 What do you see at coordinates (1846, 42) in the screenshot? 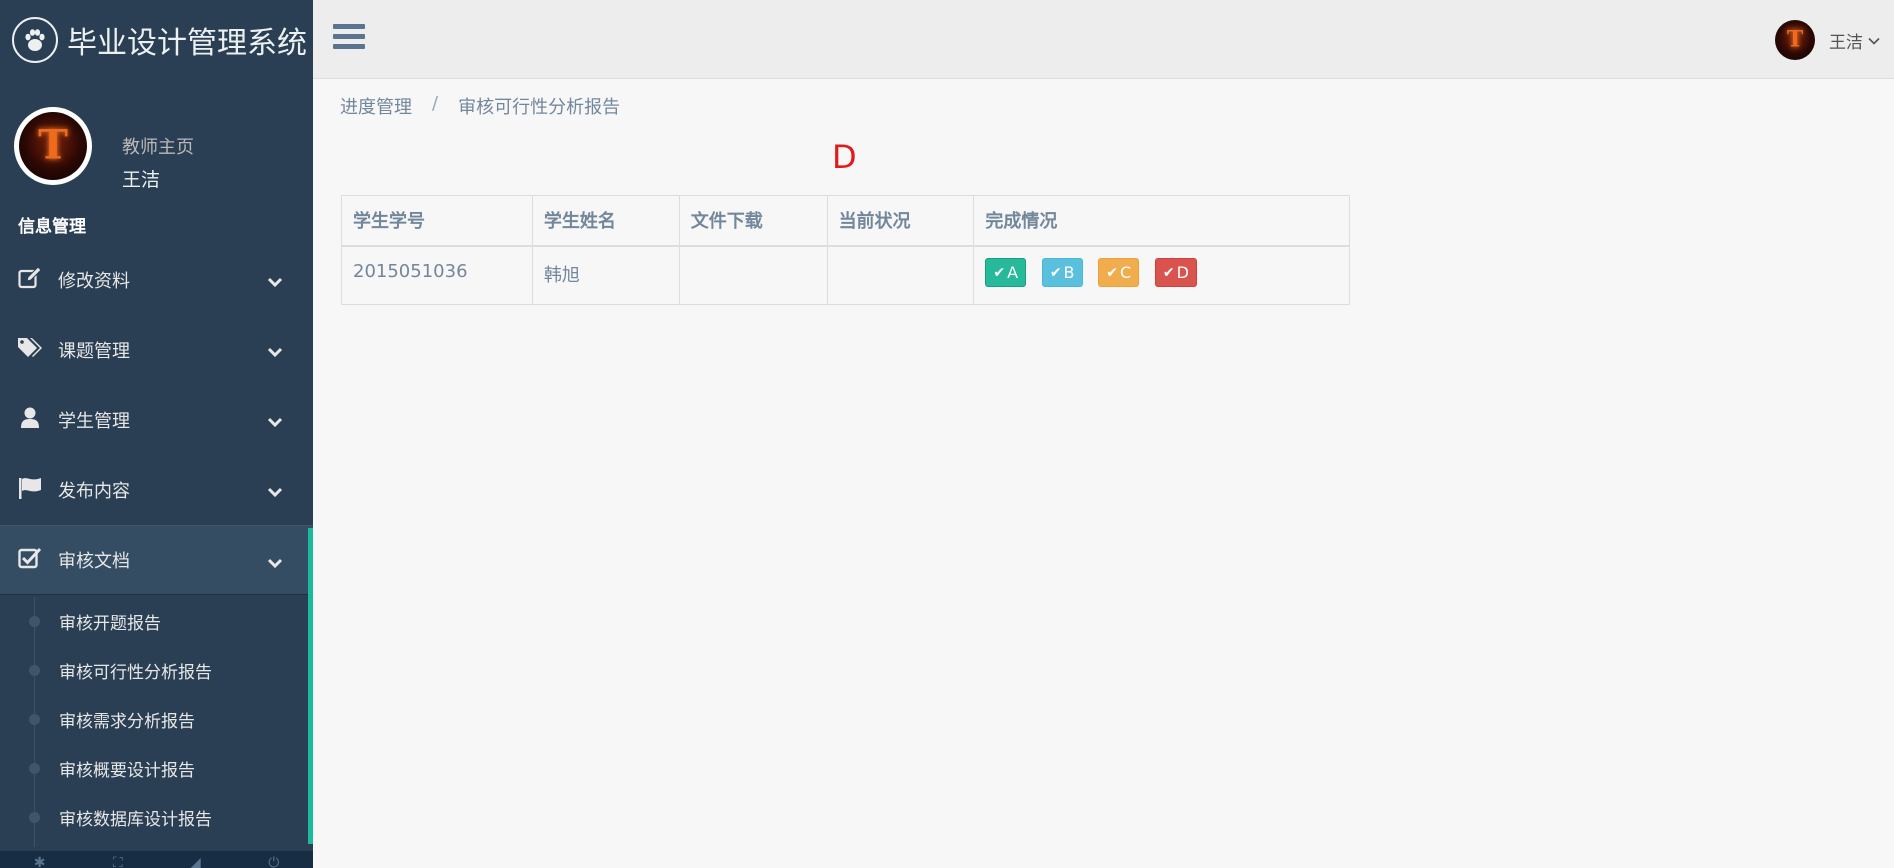
I see `user-name: 王洁` at bounding box center [1846, 42].